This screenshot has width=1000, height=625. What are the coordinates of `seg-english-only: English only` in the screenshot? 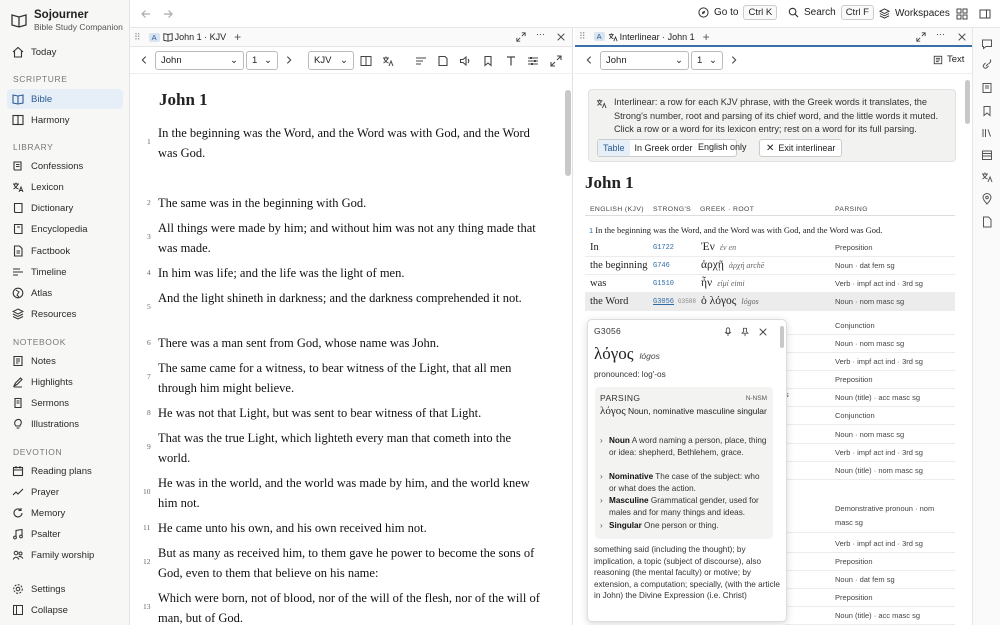 It's located at (722, 147).